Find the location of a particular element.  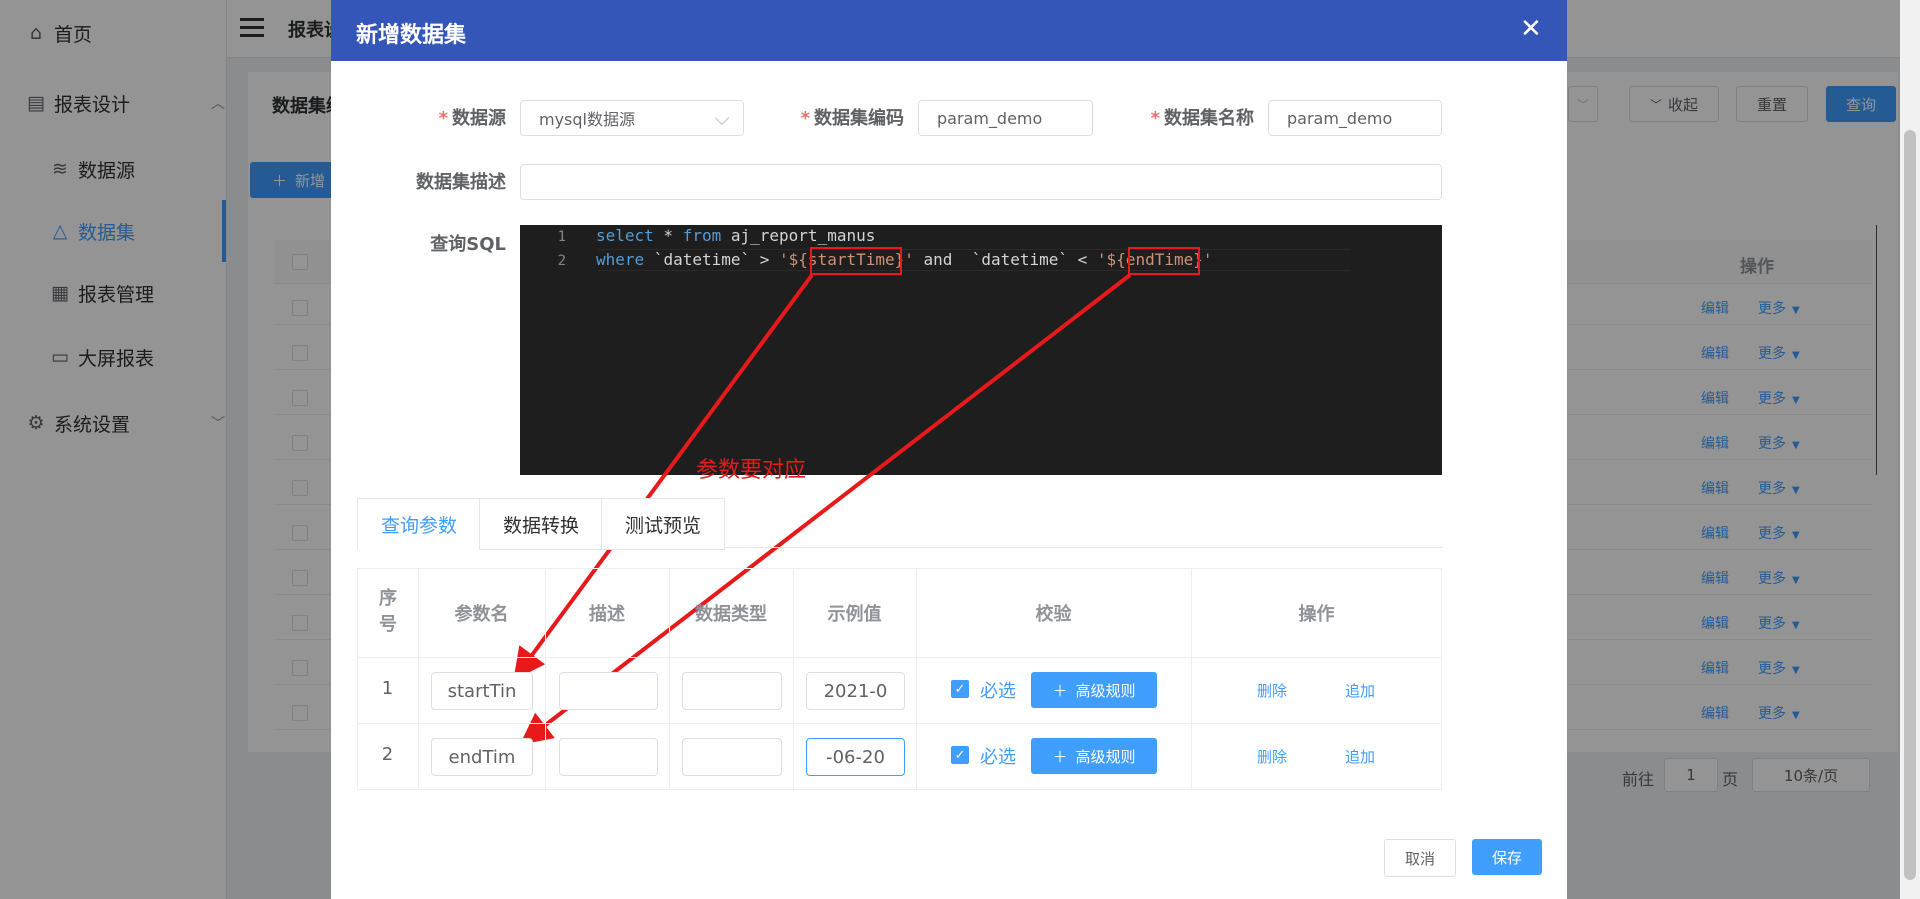

tab-query-params: 查询参数 is located at coordinates (419, 524).